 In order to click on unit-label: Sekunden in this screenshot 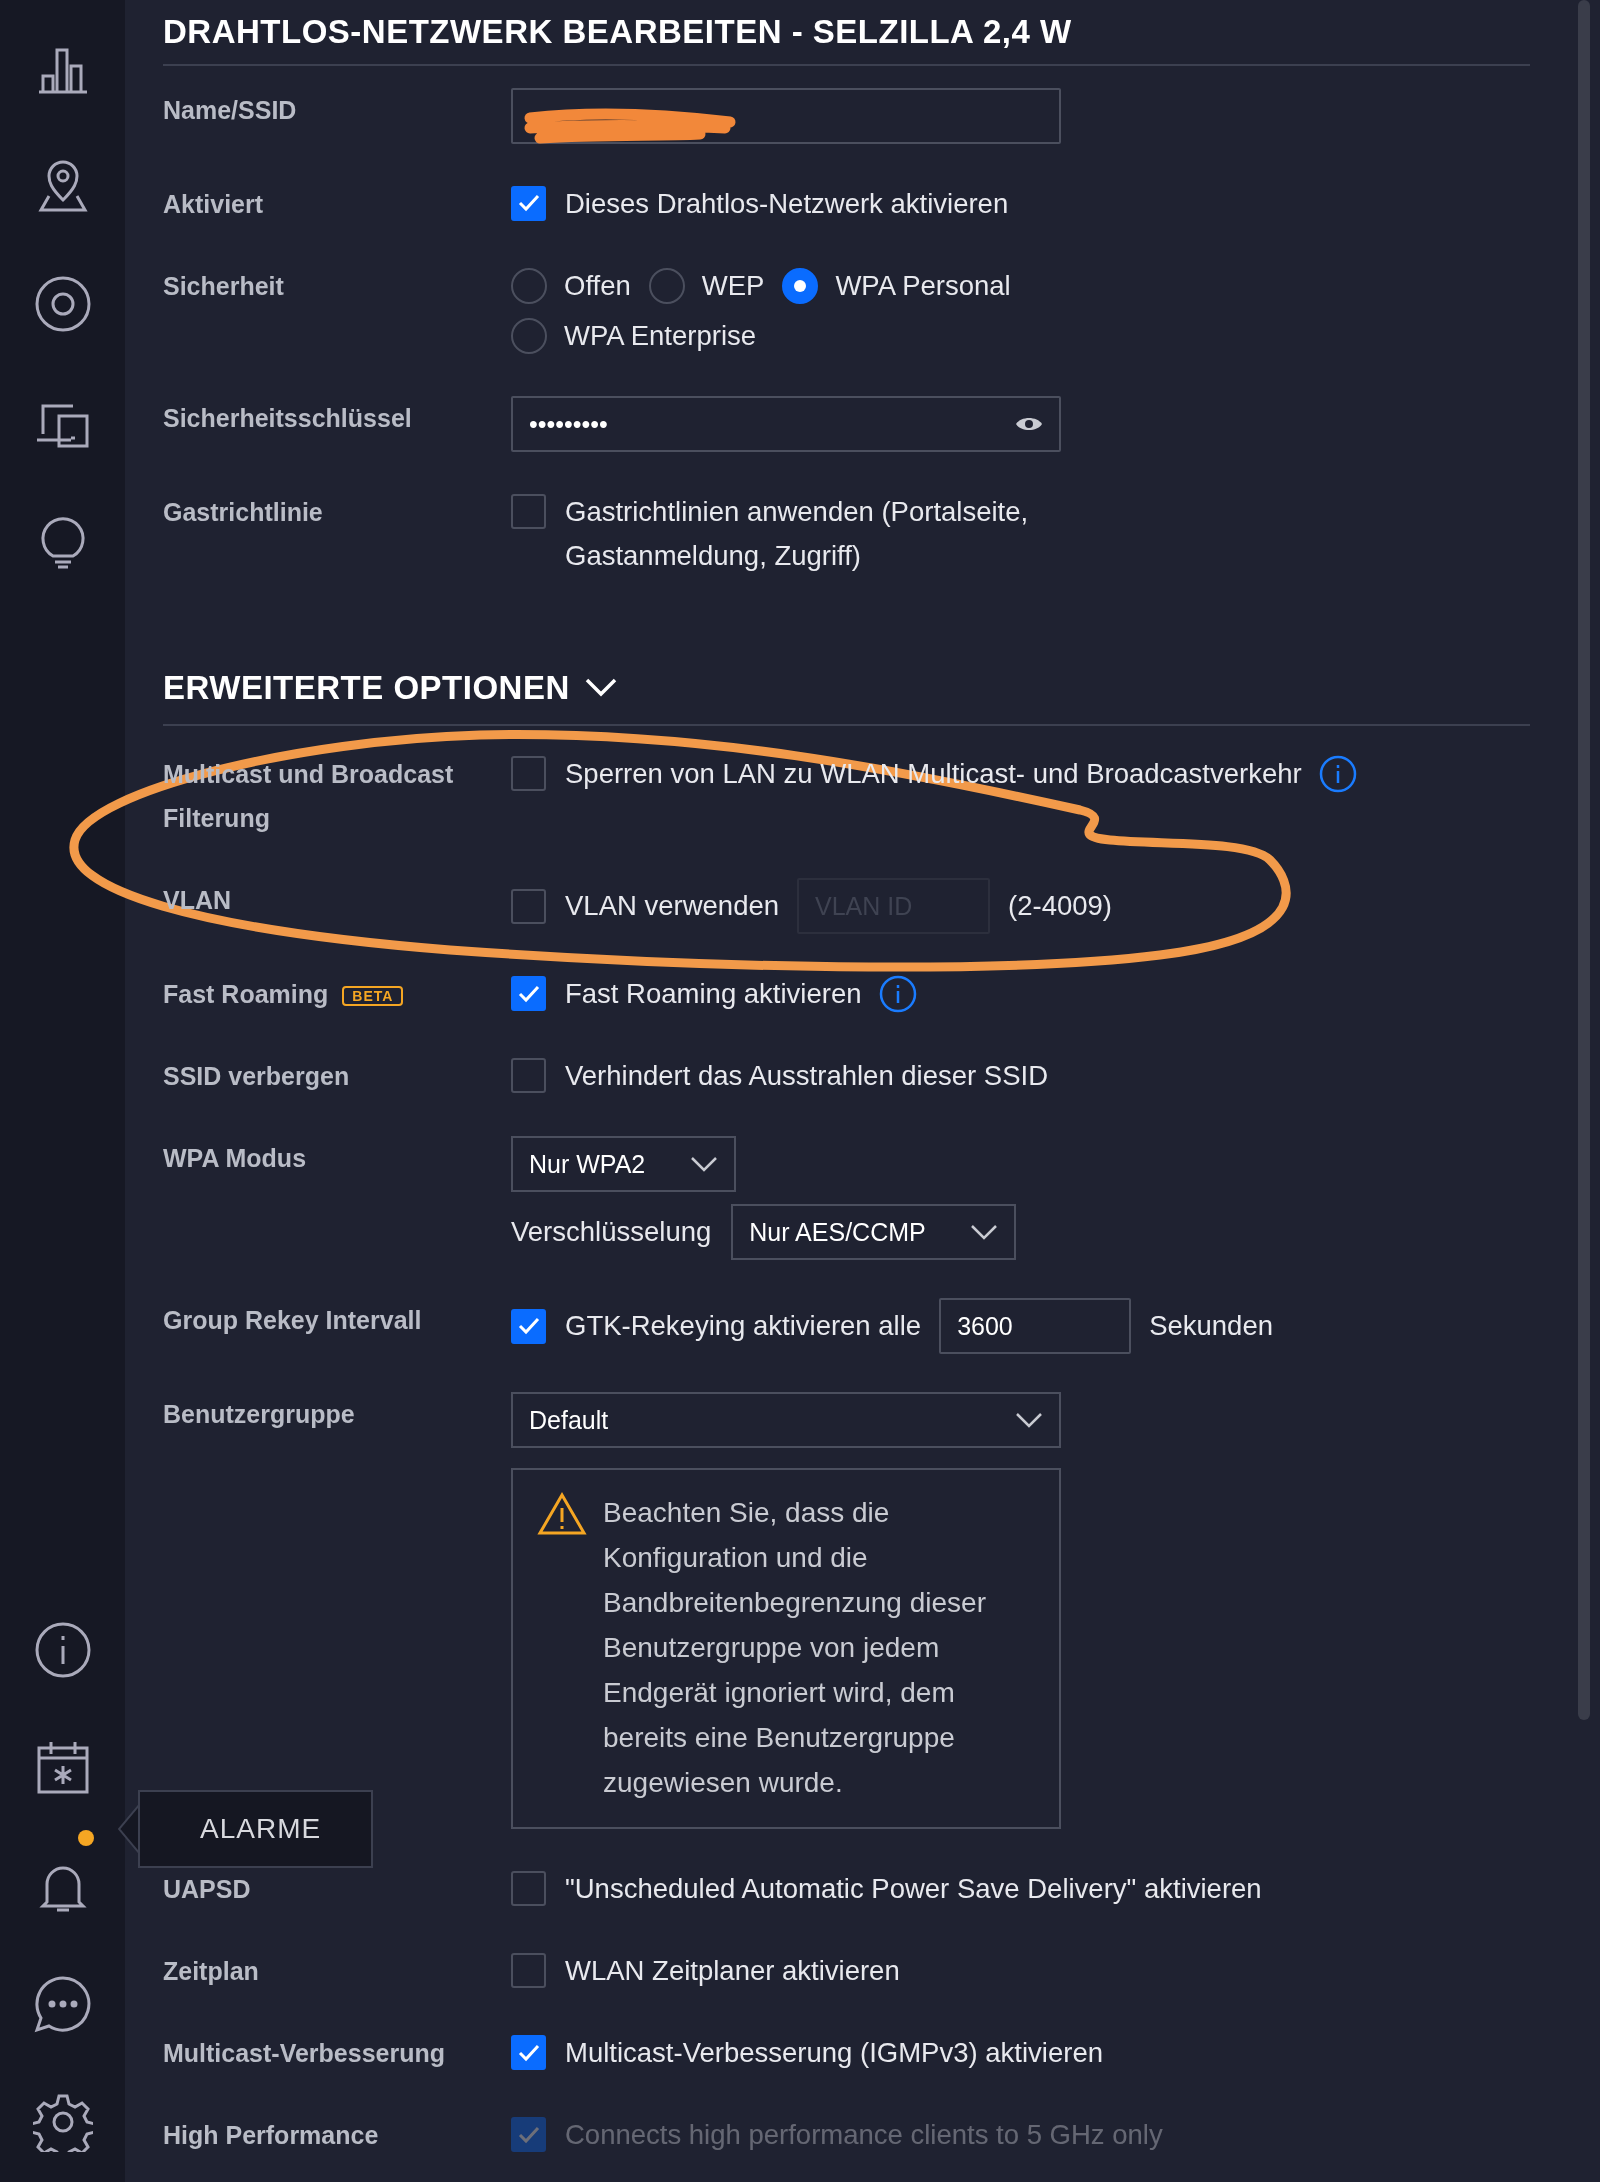, I will do `click(1211, 1326)`.